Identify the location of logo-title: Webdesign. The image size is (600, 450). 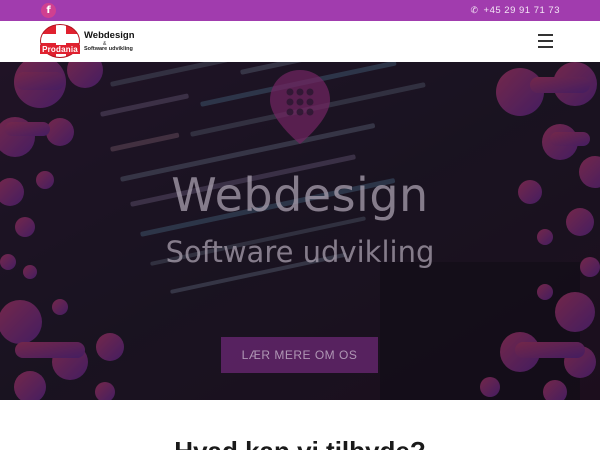
(109, 35).